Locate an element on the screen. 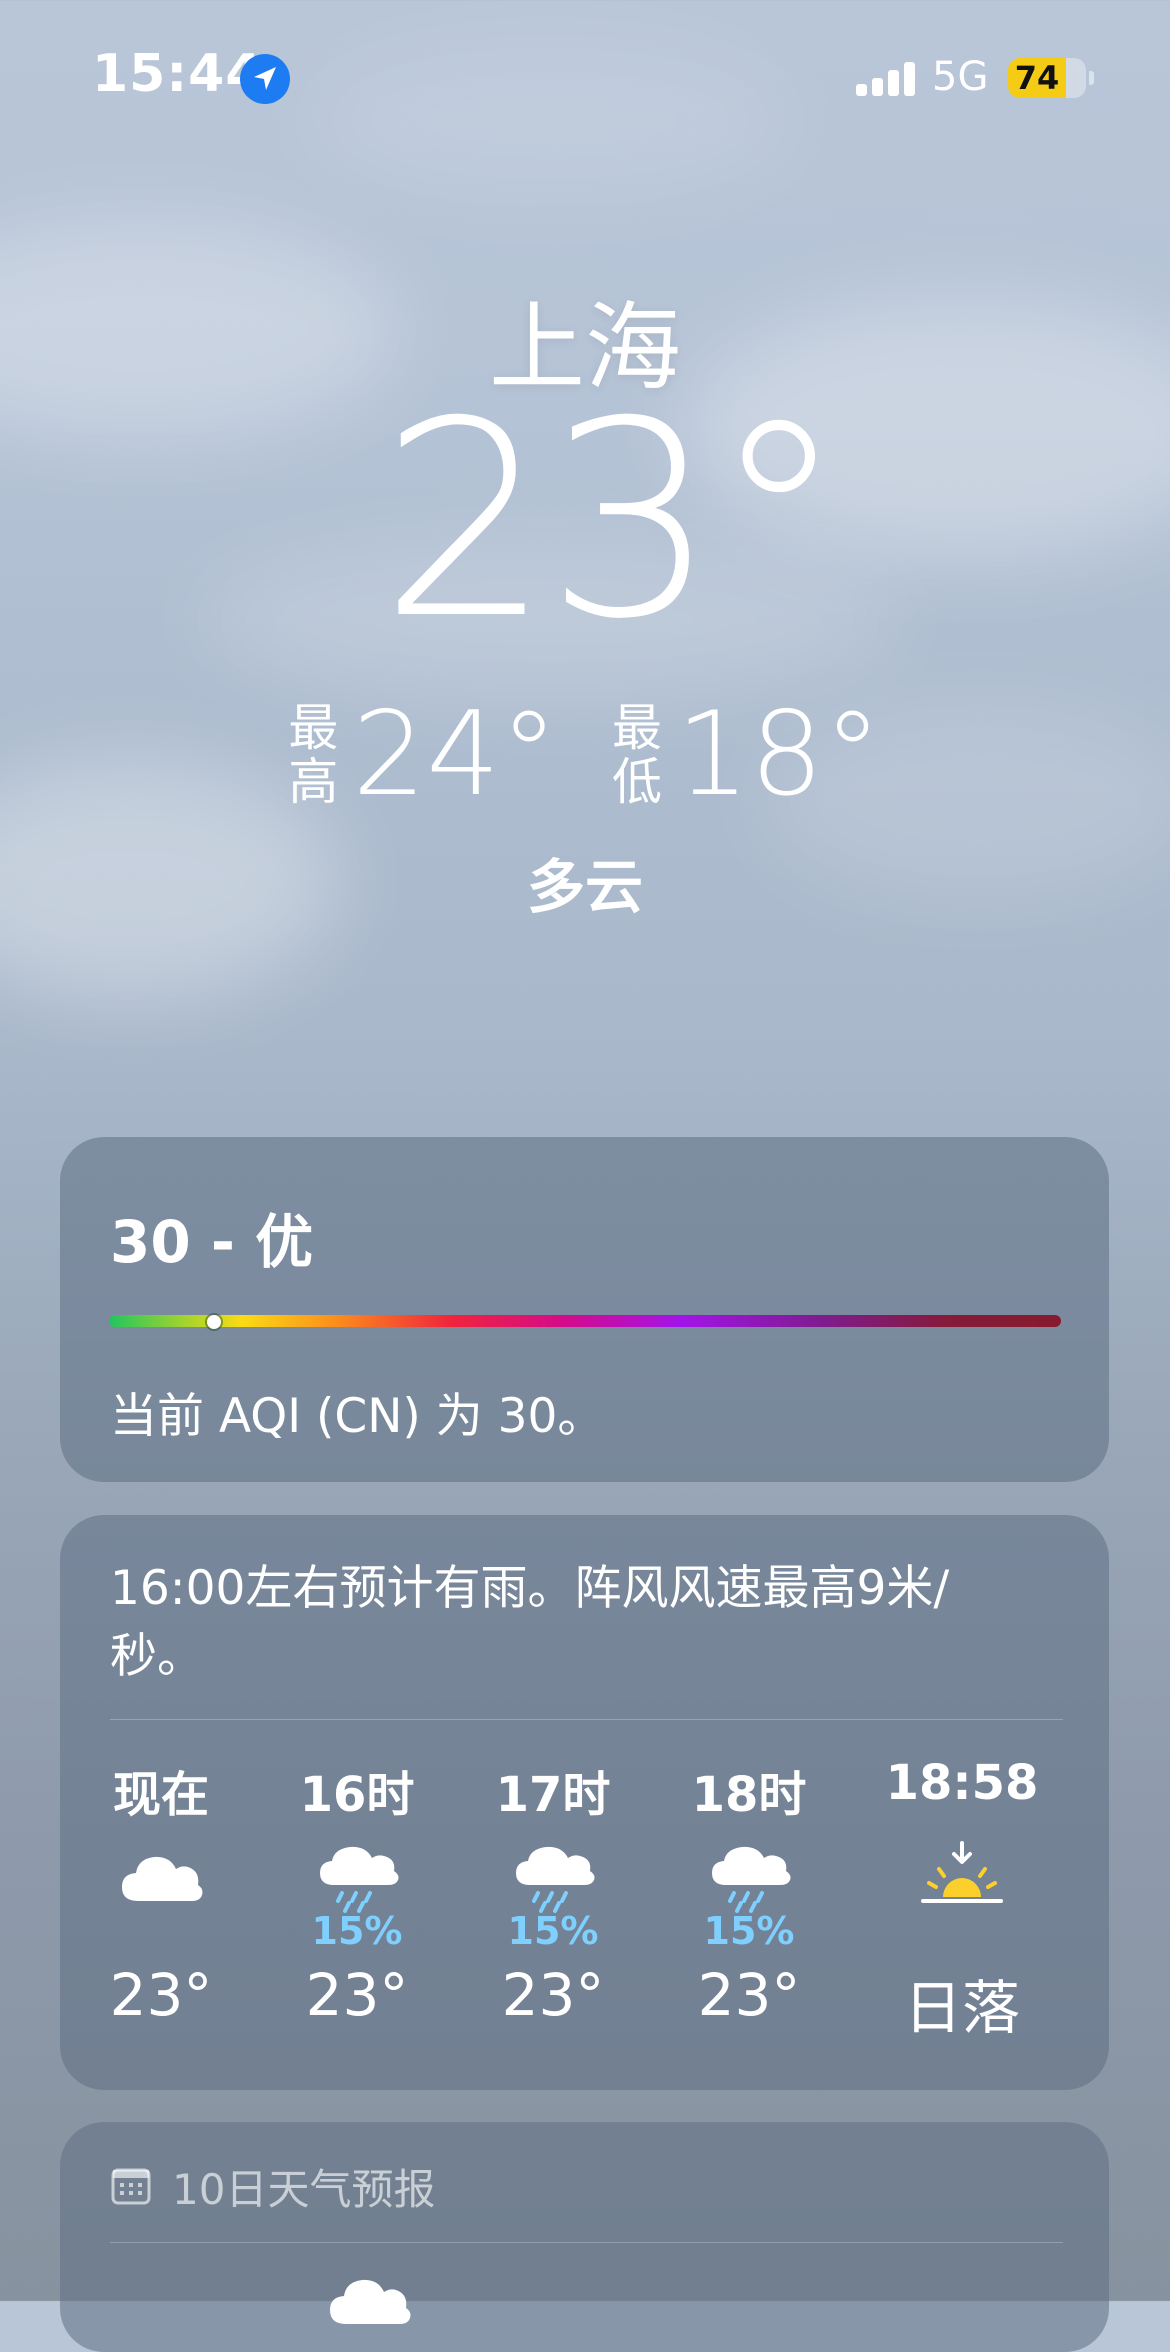 The width and height of the screenshot is (1170, 2352). forecast-title: 10日天气预报 is located at coordinates (304, 2189).